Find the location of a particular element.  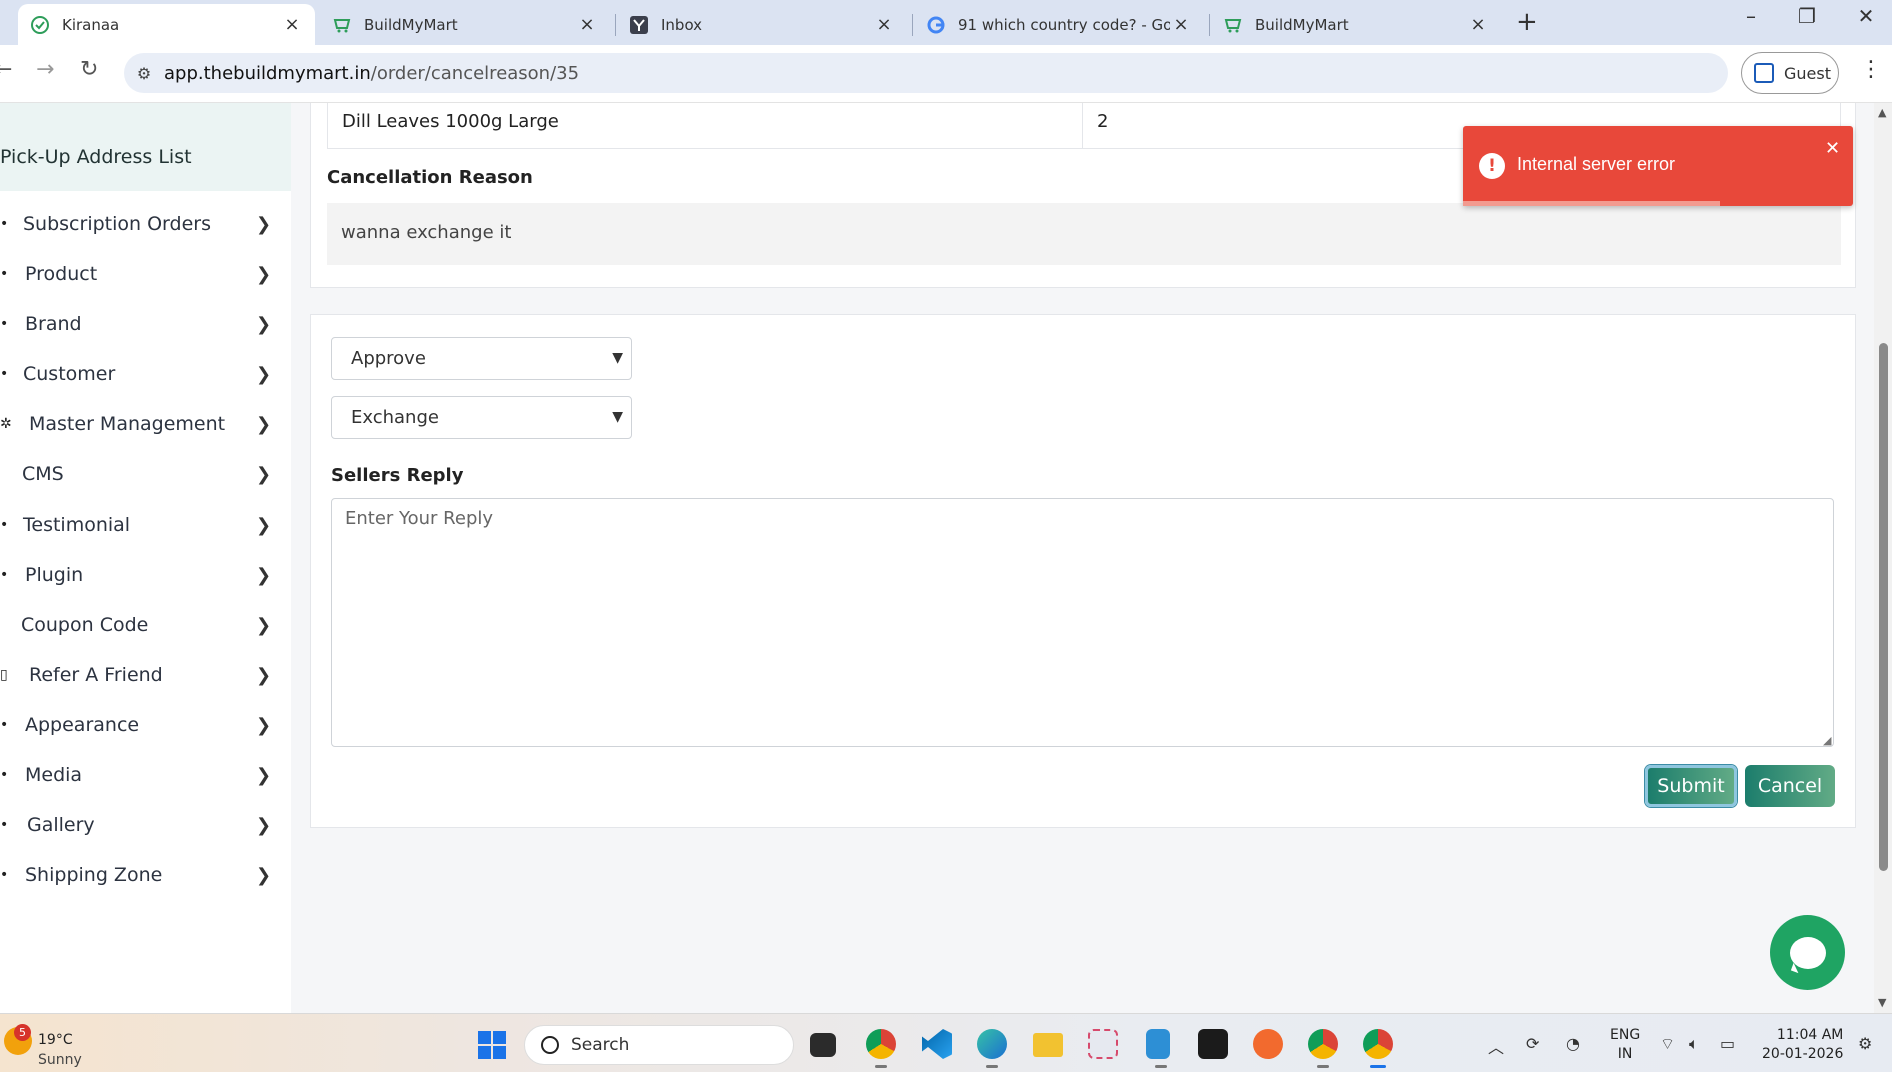

sidebar-item-plugin: • Plugin ❯ is located at coordinates (145, 575).